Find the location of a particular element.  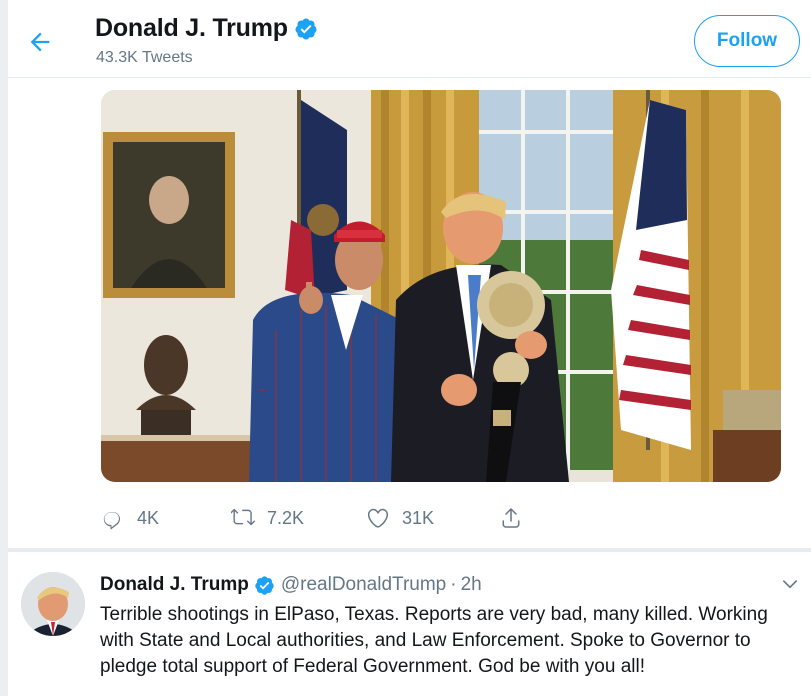

avatar-image is located at coordinates (53, 604).